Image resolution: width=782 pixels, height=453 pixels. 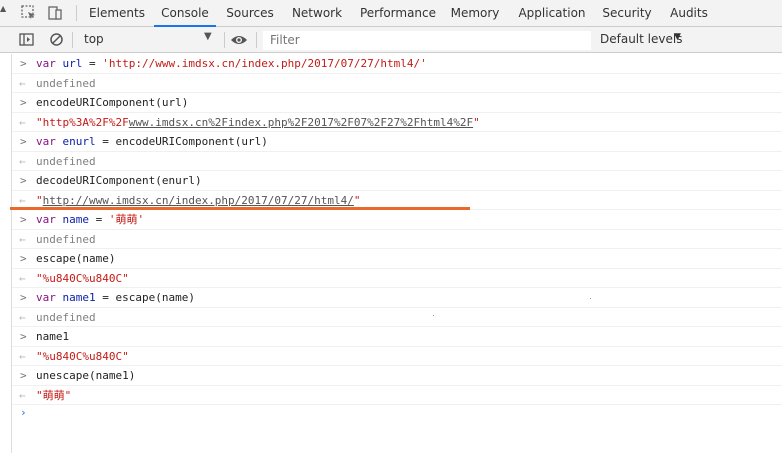 What do you see at coordinates (126, 219) in the screenshot?
I see `code-token: '萌萌'` at bounding box center [126, 219].